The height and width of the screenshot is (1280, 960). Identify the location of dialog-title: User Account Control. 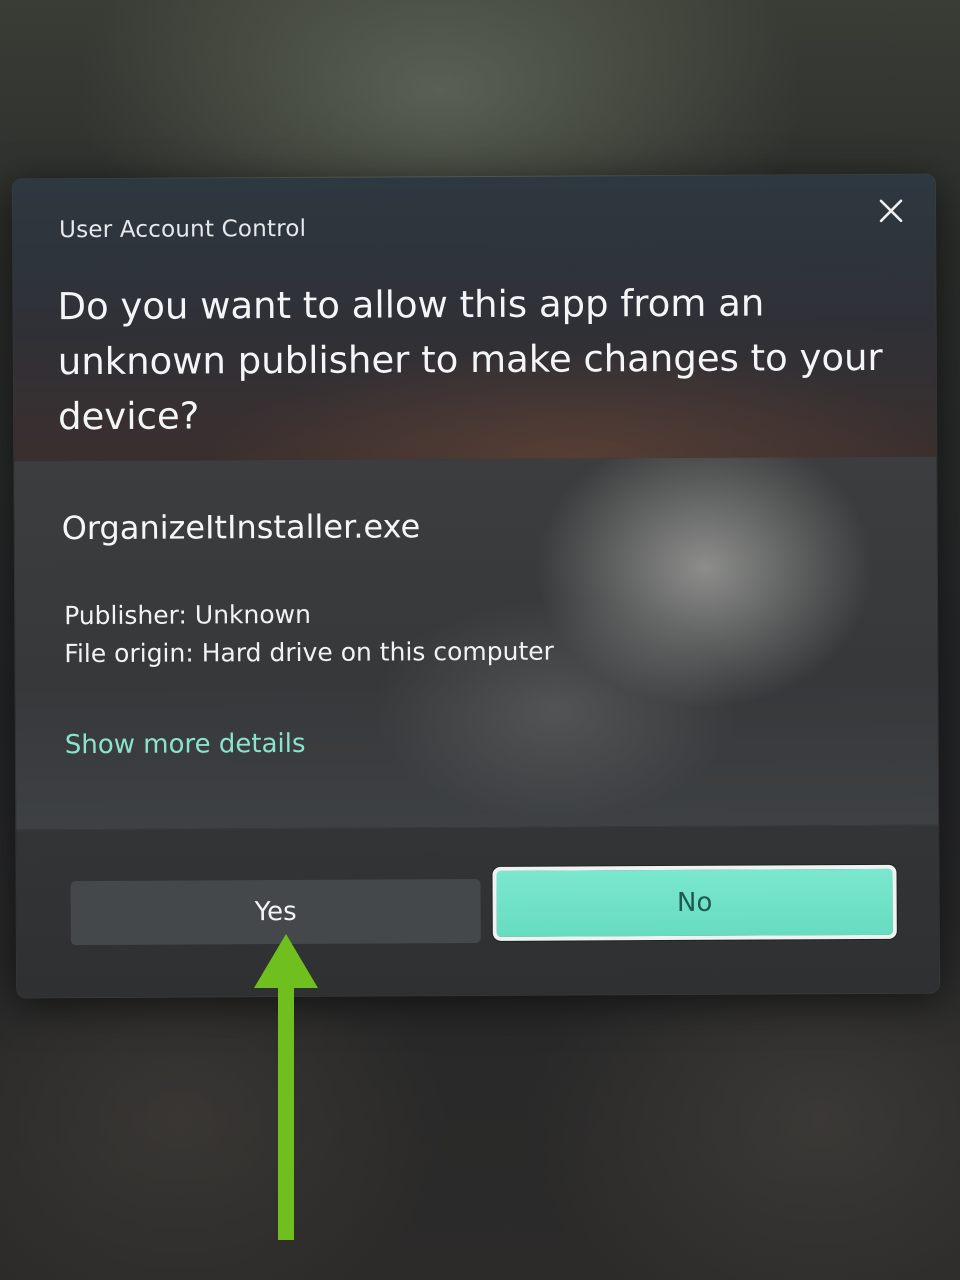
(183, 229).